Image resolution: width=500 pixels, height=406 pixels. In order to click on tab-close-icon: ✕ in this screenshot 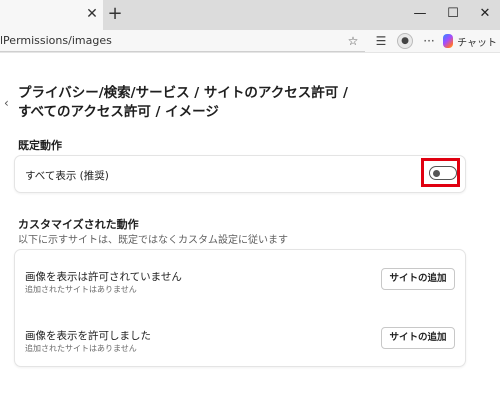, I will do `click(92, 14)`.